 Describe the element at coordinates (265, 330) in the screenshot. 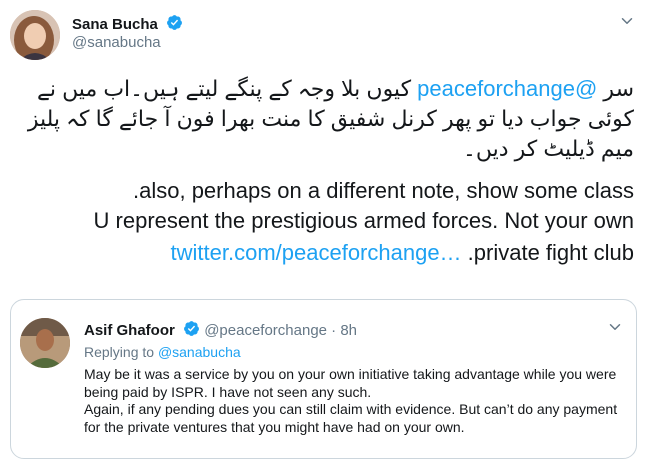

I see `quoted-author-handle: @peaceforchange` at that location.